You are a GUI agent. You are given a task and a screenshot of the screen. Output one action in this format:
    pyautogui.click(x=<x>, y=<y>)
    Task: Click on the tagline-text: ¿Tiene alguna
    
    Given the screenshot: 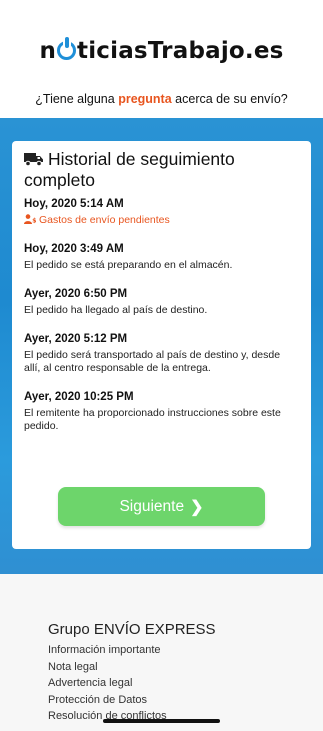 What is the action you would take?
    pyautogui.click(x=77, y=99)
    